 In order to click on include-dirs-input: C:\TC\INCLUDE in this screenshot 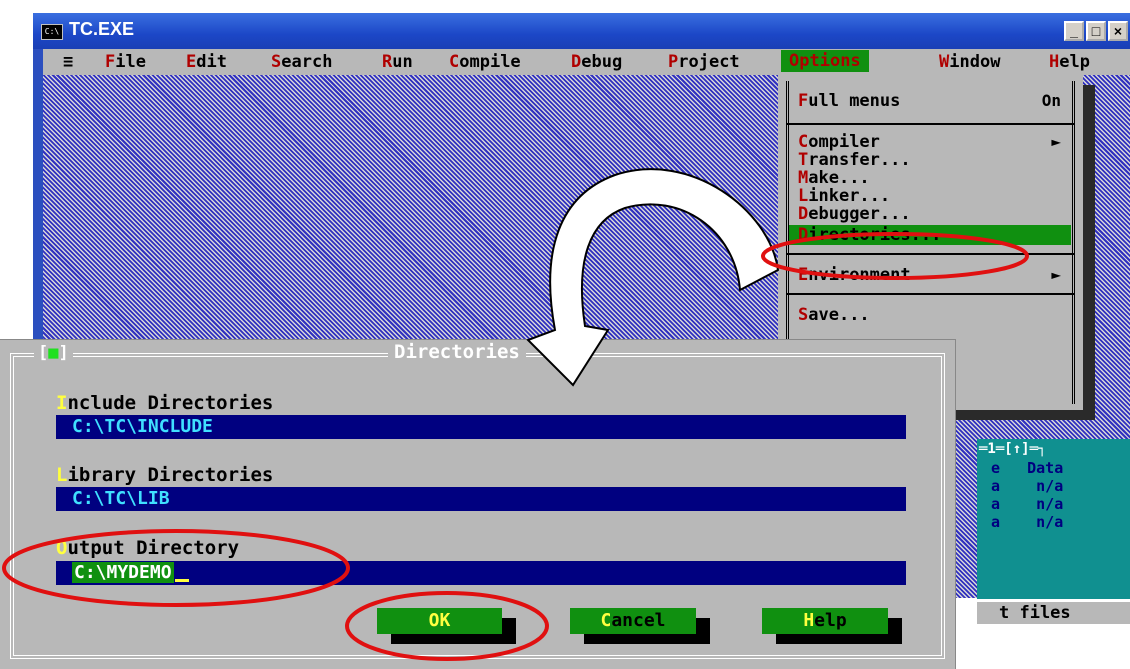, I will do `click(481, 427)`.